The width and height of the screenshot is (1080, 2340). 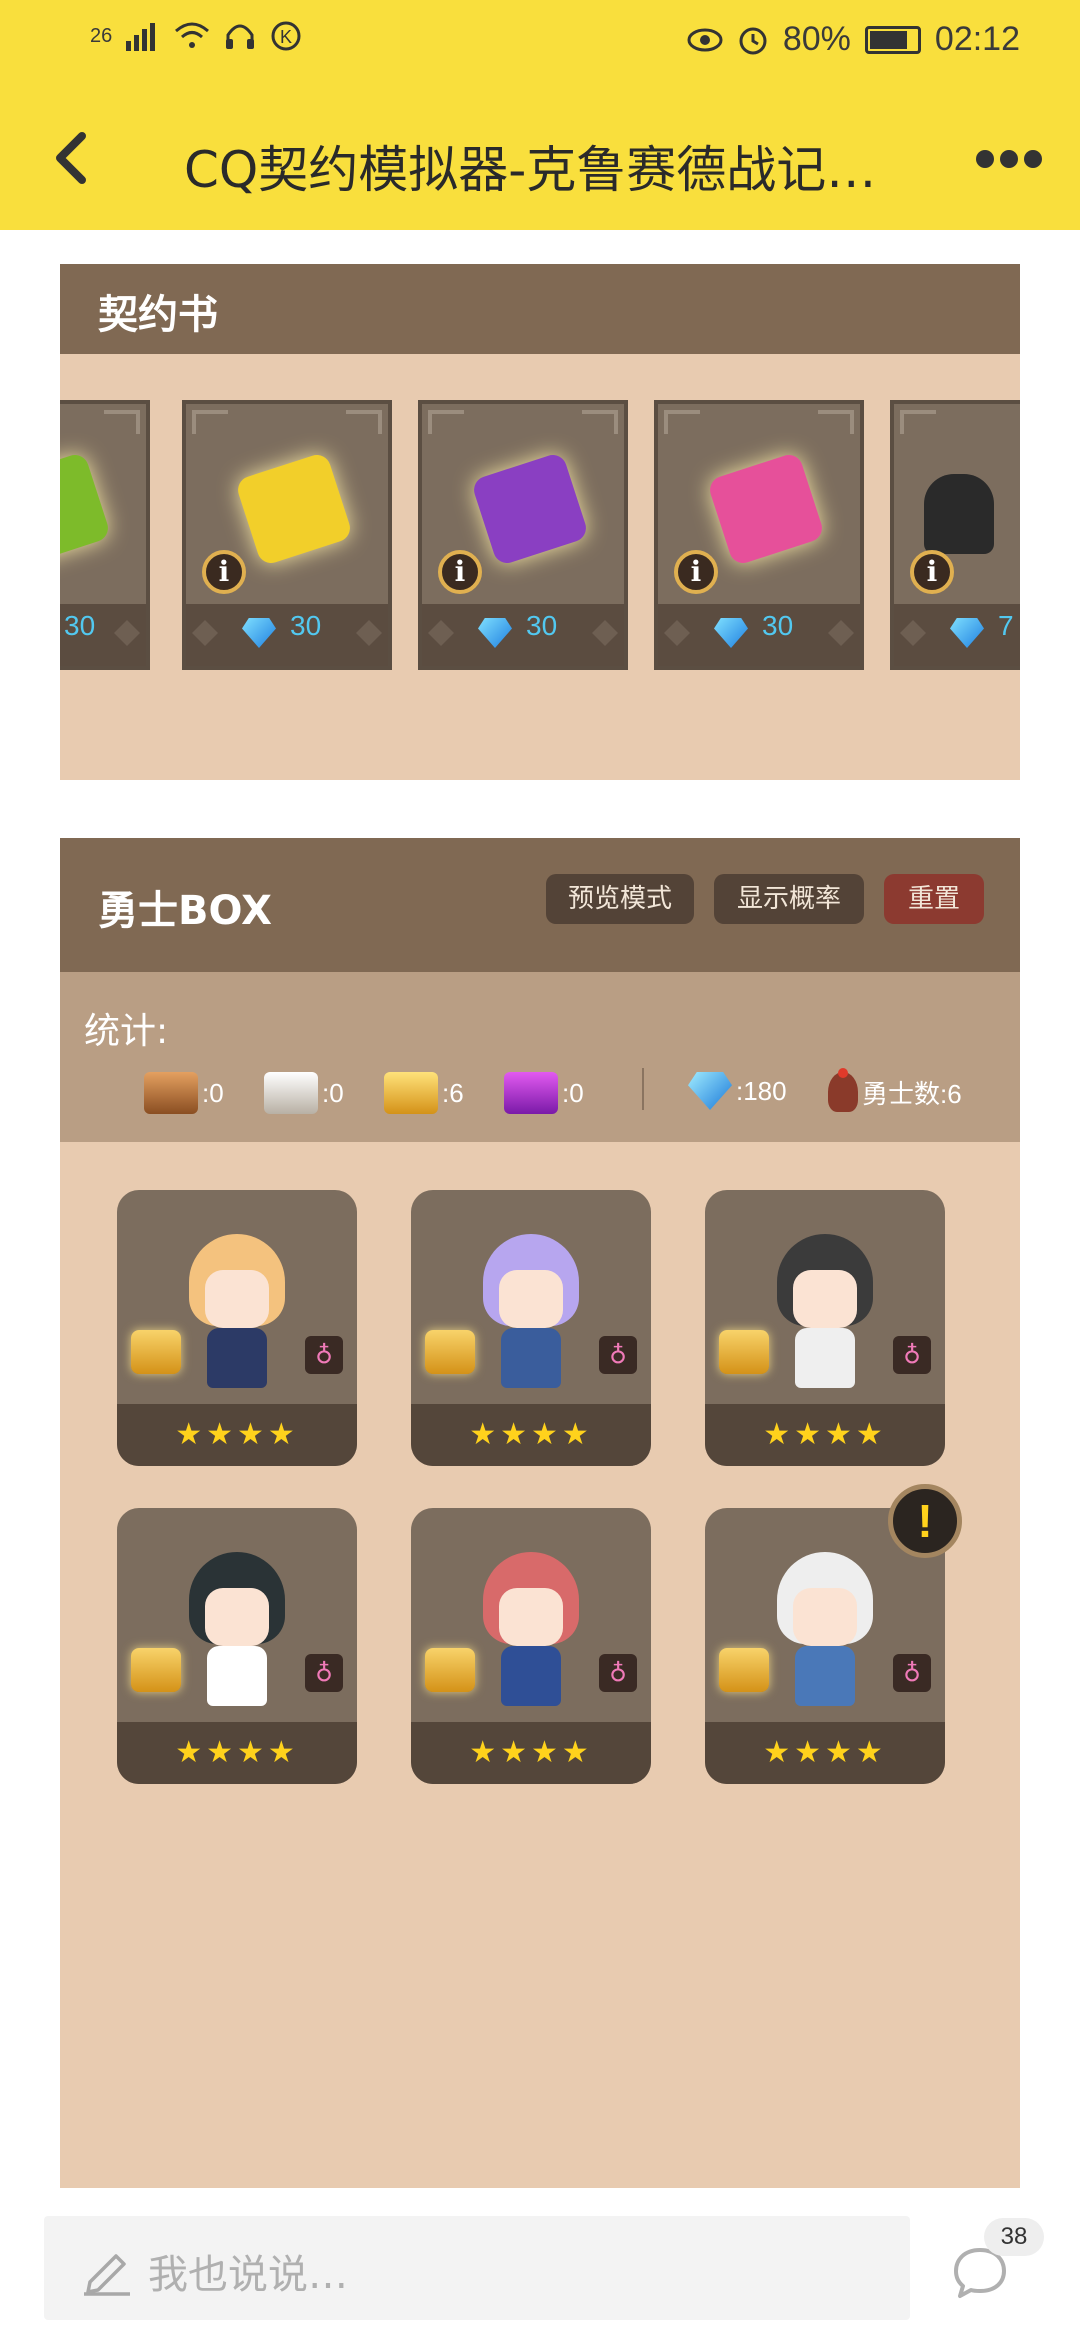 I want to click on hero-box-header: 勇士BOX 预览模式 显示概率 重置, so click(x=540, y=905).